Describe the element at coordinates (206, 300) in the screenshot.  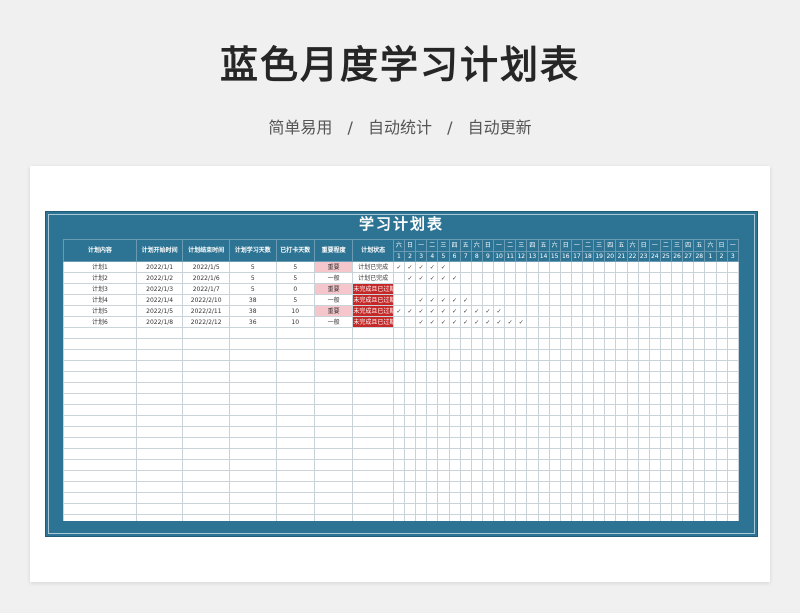
I see `cell-end: 2022/2/10` at that location.